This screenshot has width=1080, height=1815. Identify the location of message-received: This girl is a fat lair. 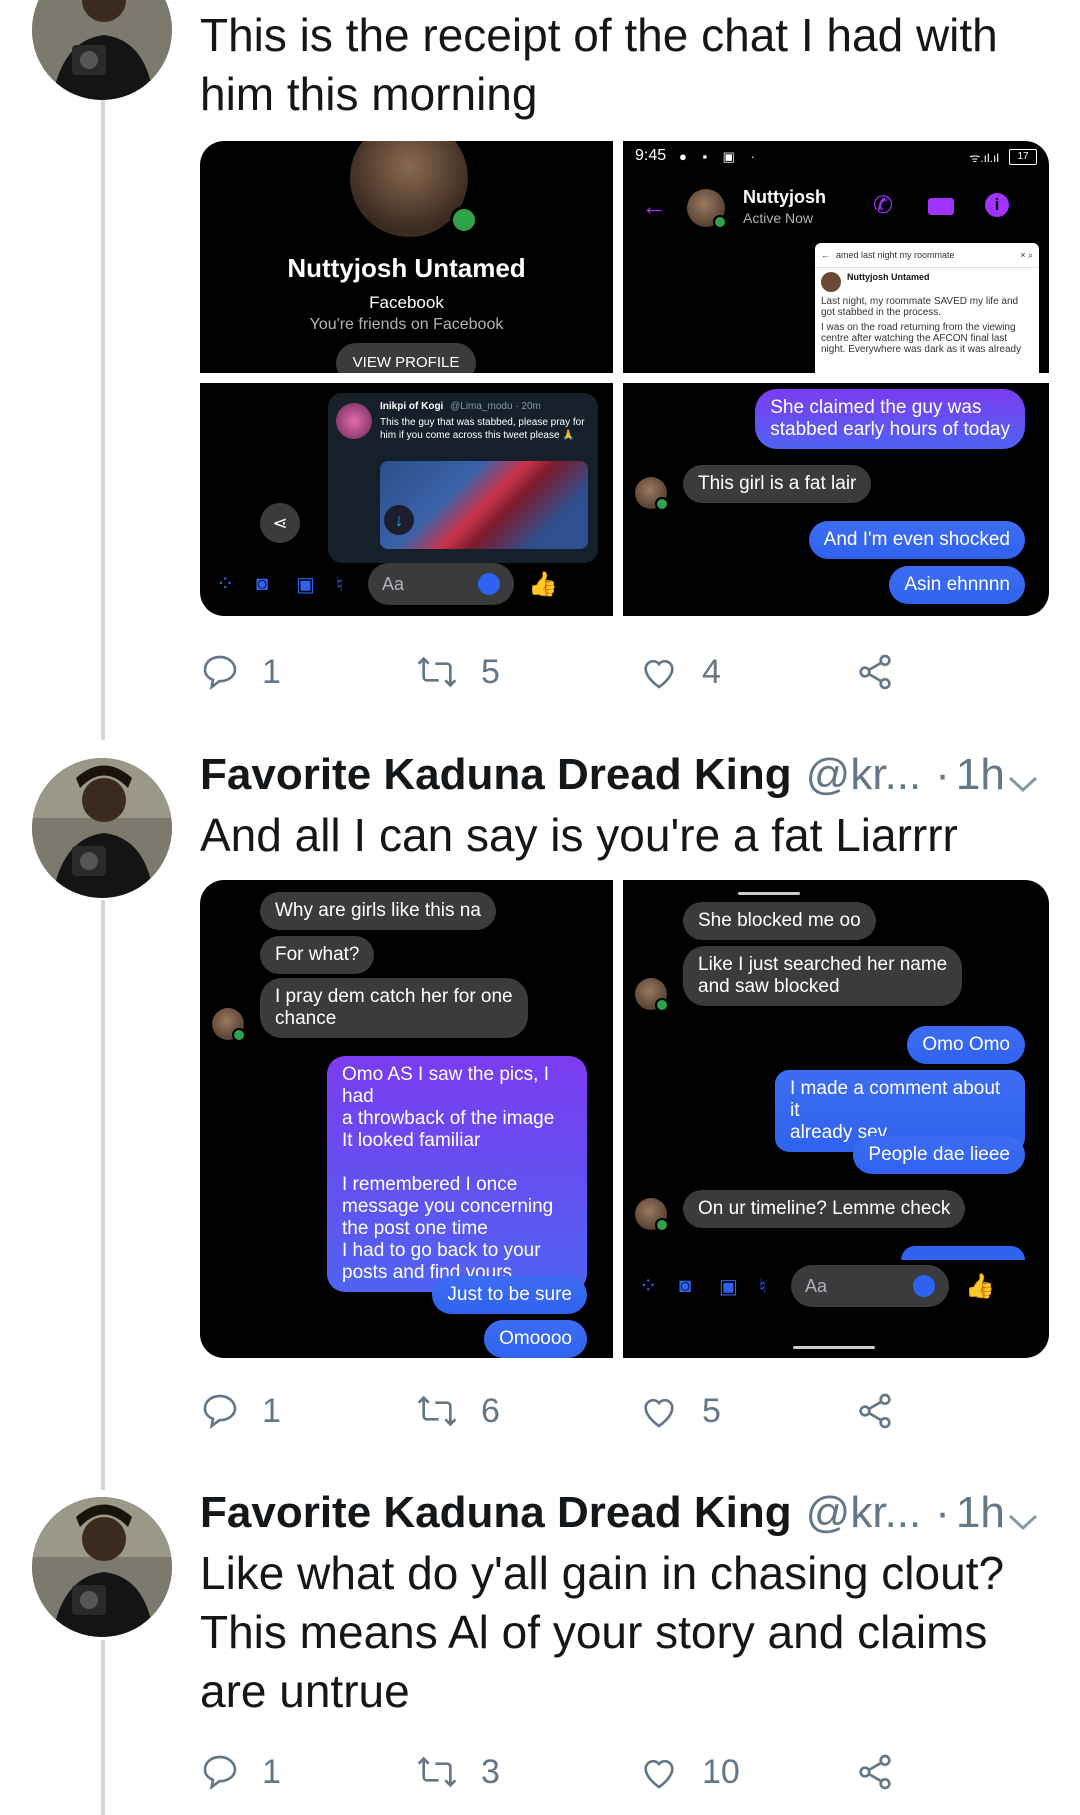
(777, 484).